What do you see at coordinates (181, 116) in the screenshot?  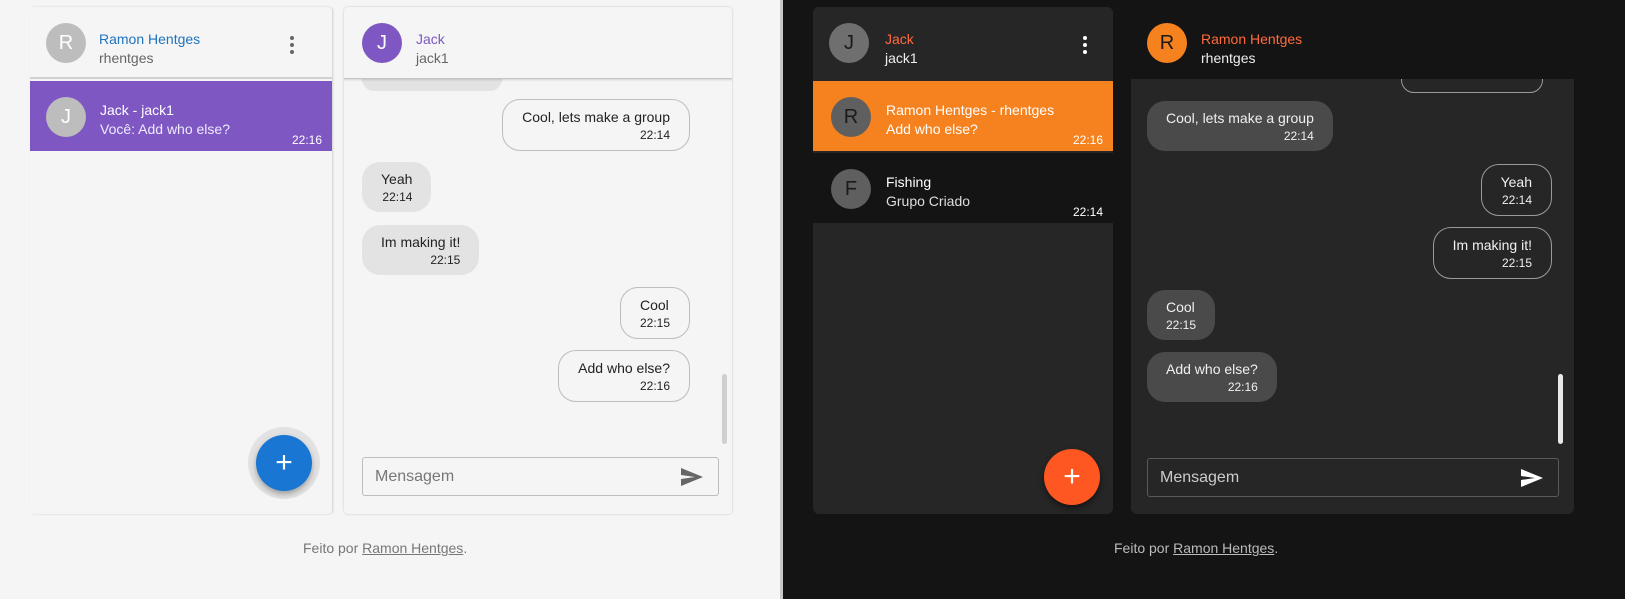 I see `conversation-item-jack: J Jack - jack1 Você: Add who else? 22:16` at bounding box center [181, 116].